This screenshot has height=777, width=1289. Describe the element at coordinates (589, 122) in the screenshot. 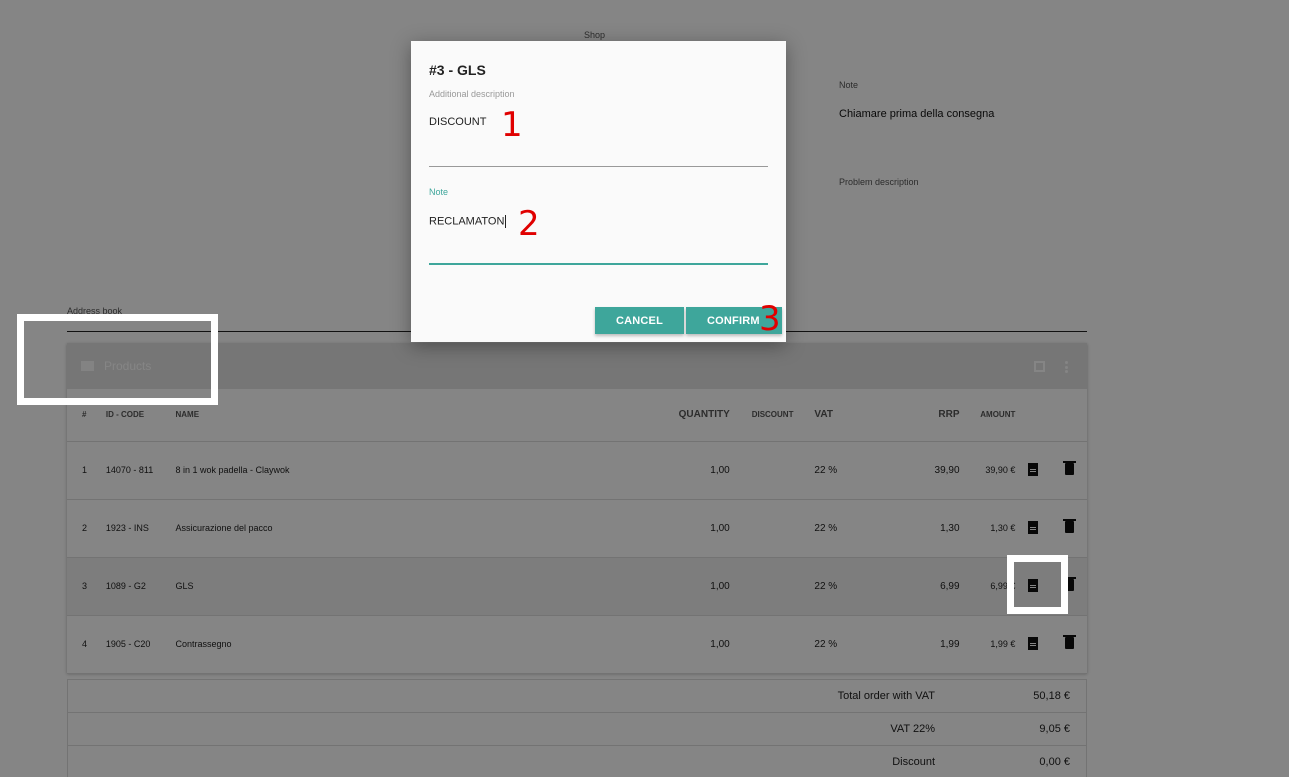

I see `additional-description-input` at that location.